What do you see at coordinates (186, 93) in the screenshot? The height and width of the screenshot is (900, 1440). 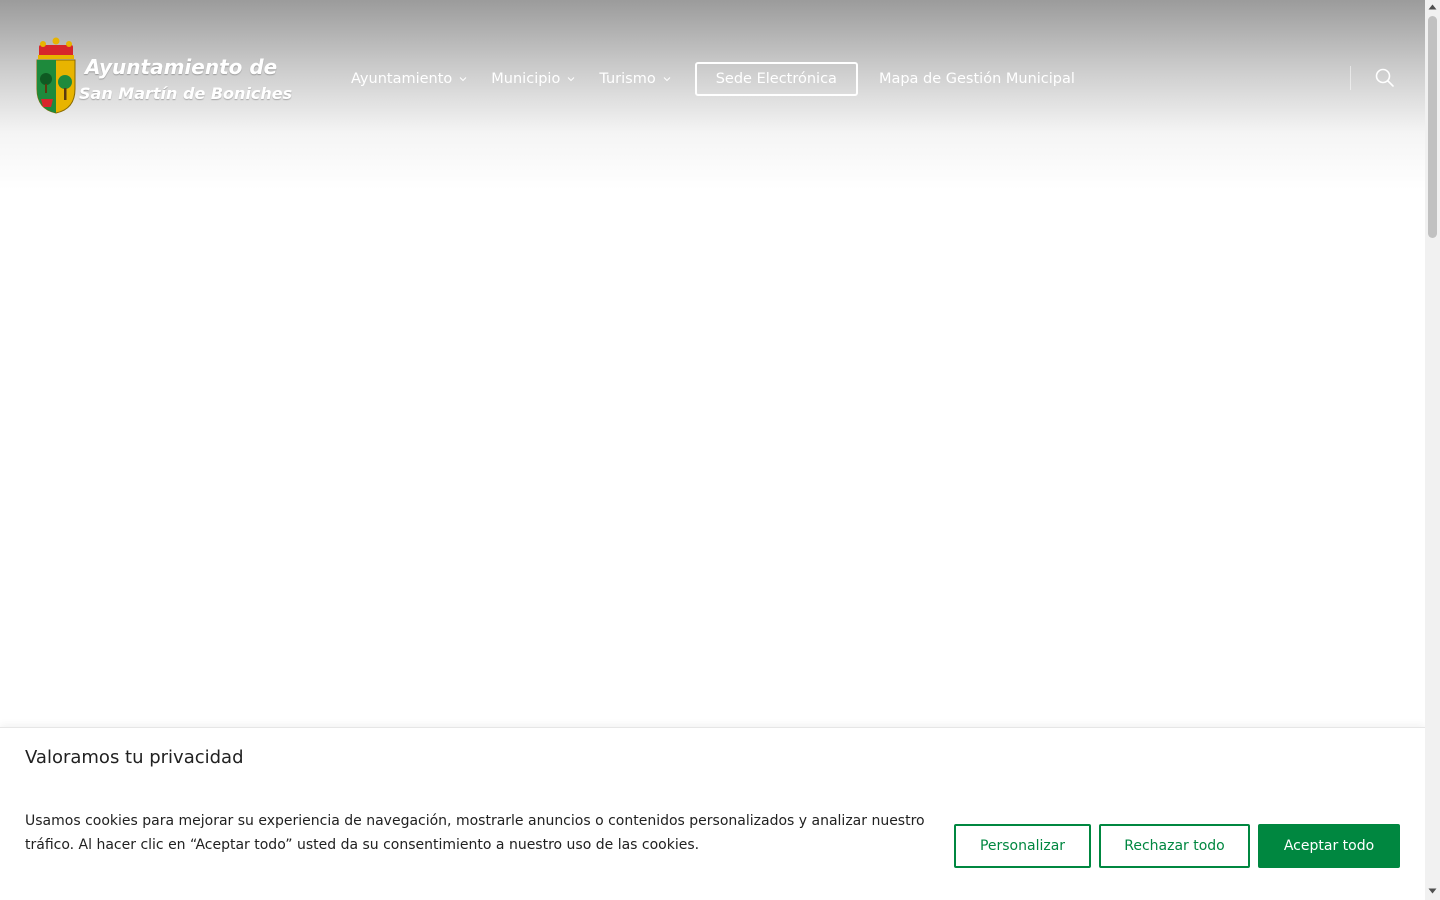 I see `logo-title-line2: San Martín de Boniches` at bounding box center [186, 93].